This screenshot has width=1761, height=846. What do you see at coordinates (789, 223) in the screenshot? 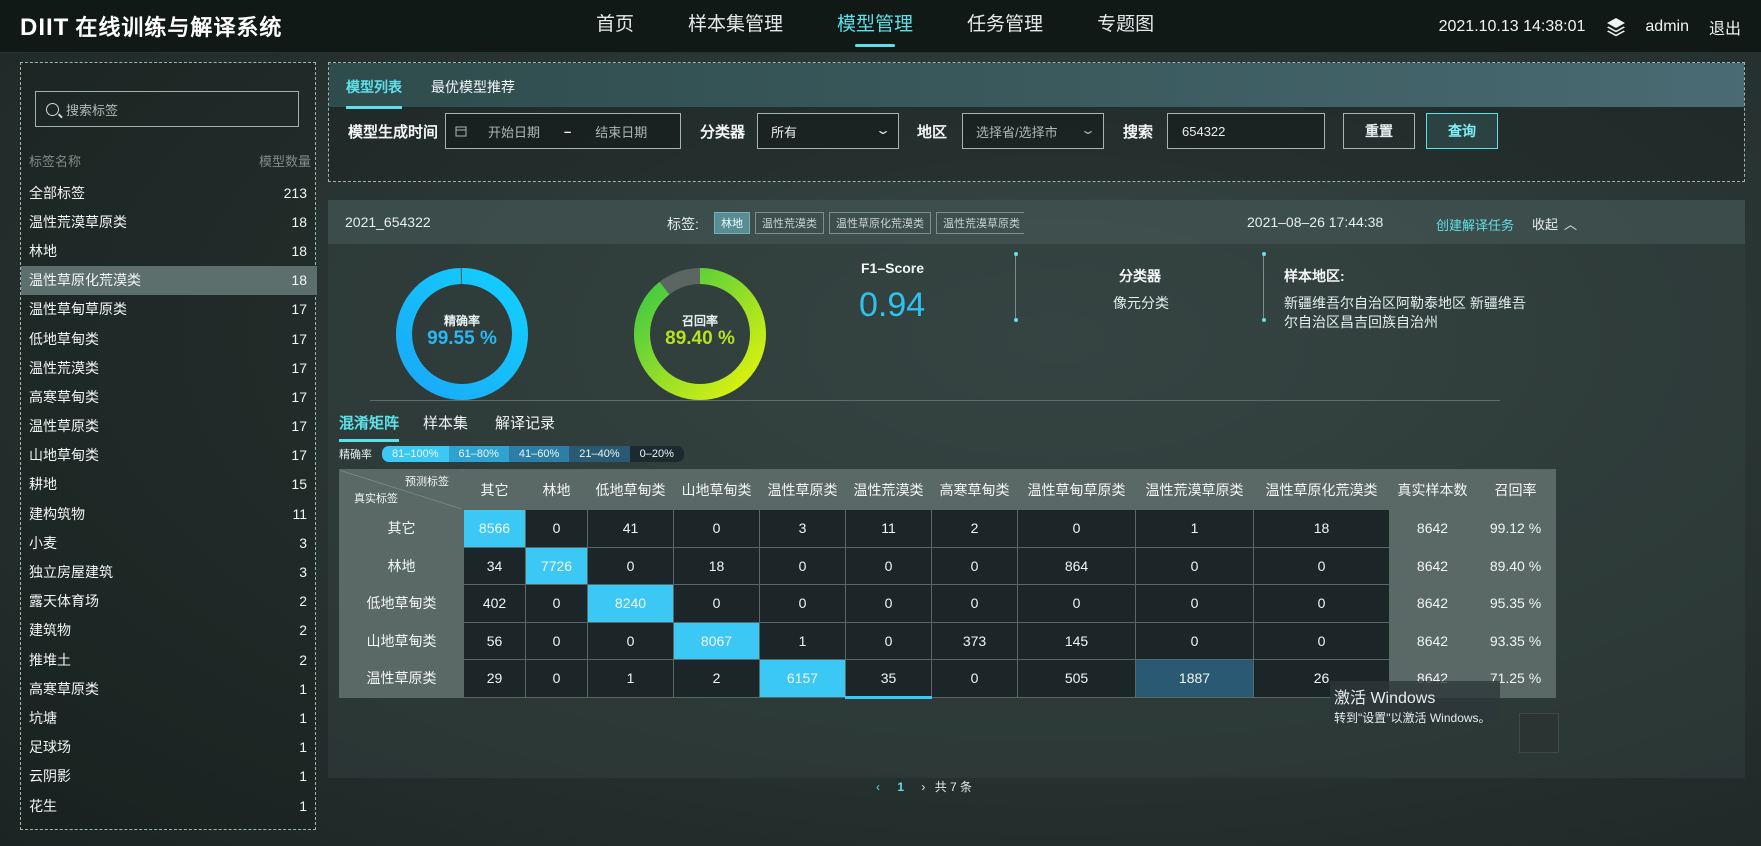
I see `tag-chip: 温性荒漠类` at bounding box center [789, 223].